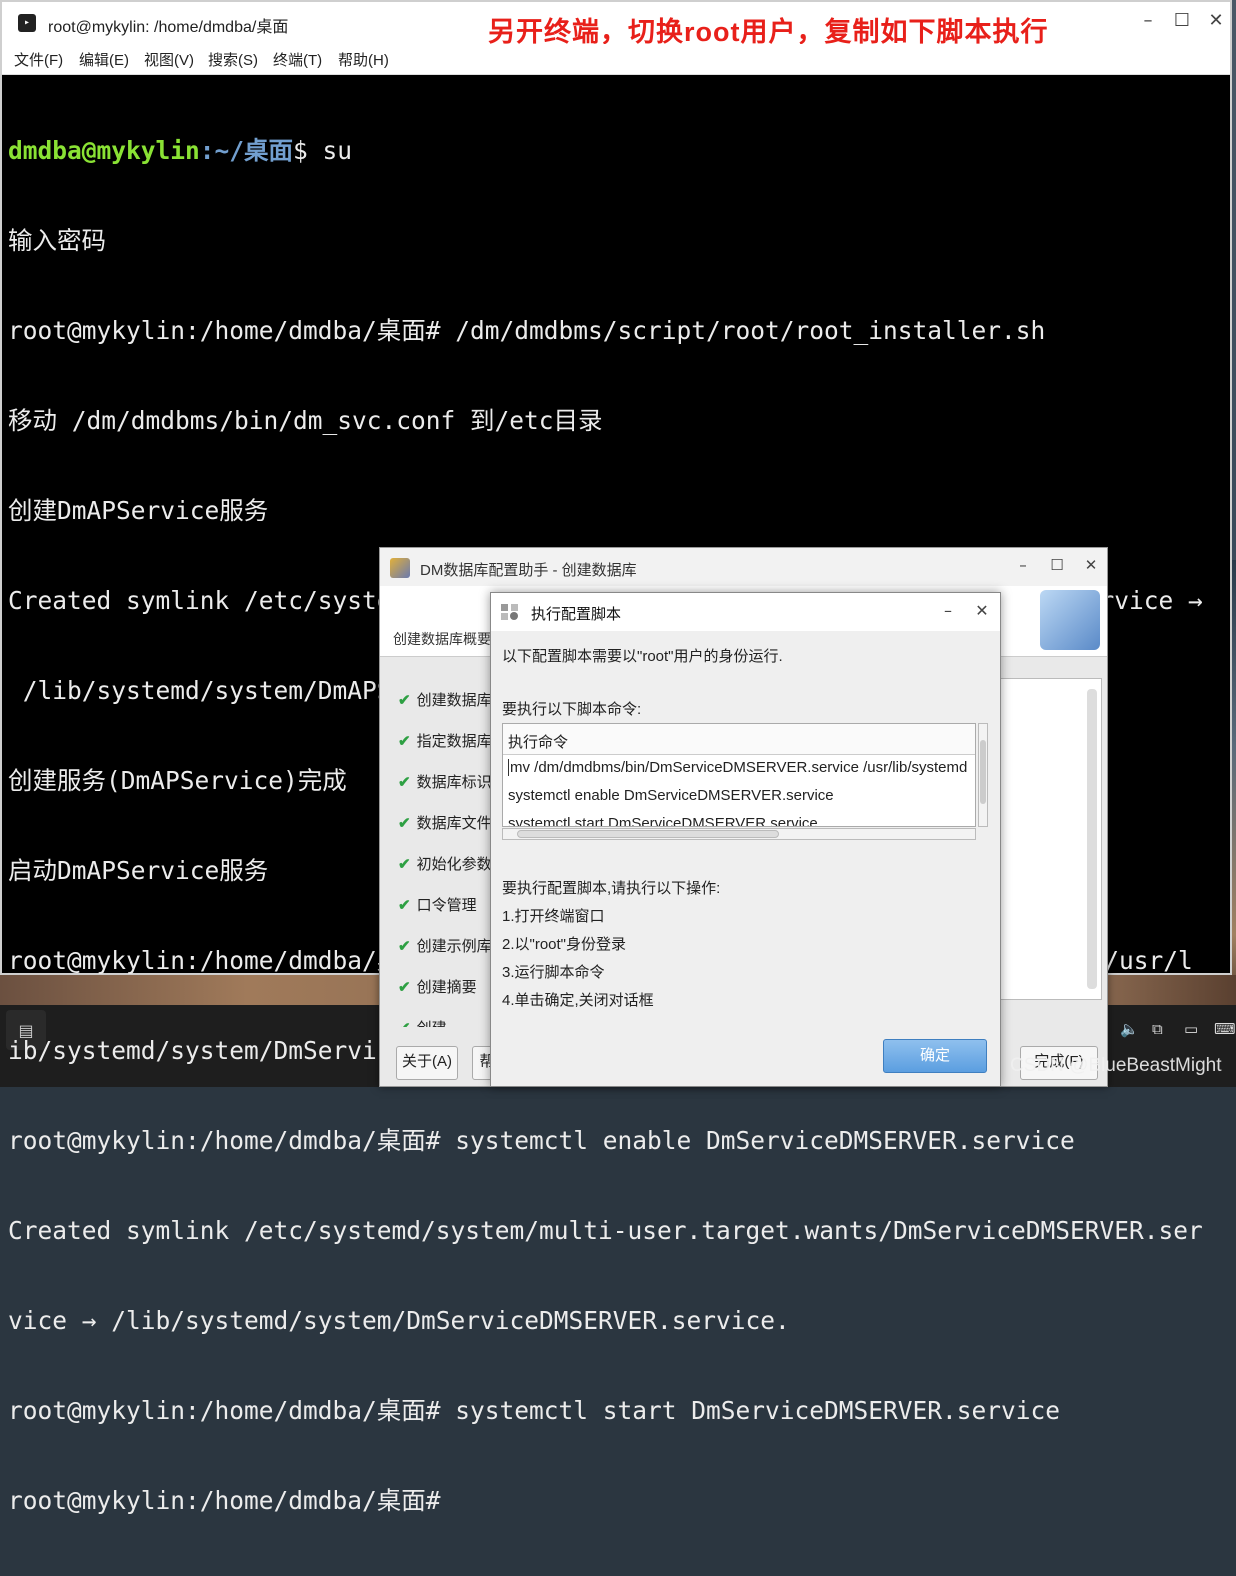 Image resolution: width=1236 pixels, height=1576 pixels. I want to click on step-item: 2.以"root"身份登录, so click(564, 944).